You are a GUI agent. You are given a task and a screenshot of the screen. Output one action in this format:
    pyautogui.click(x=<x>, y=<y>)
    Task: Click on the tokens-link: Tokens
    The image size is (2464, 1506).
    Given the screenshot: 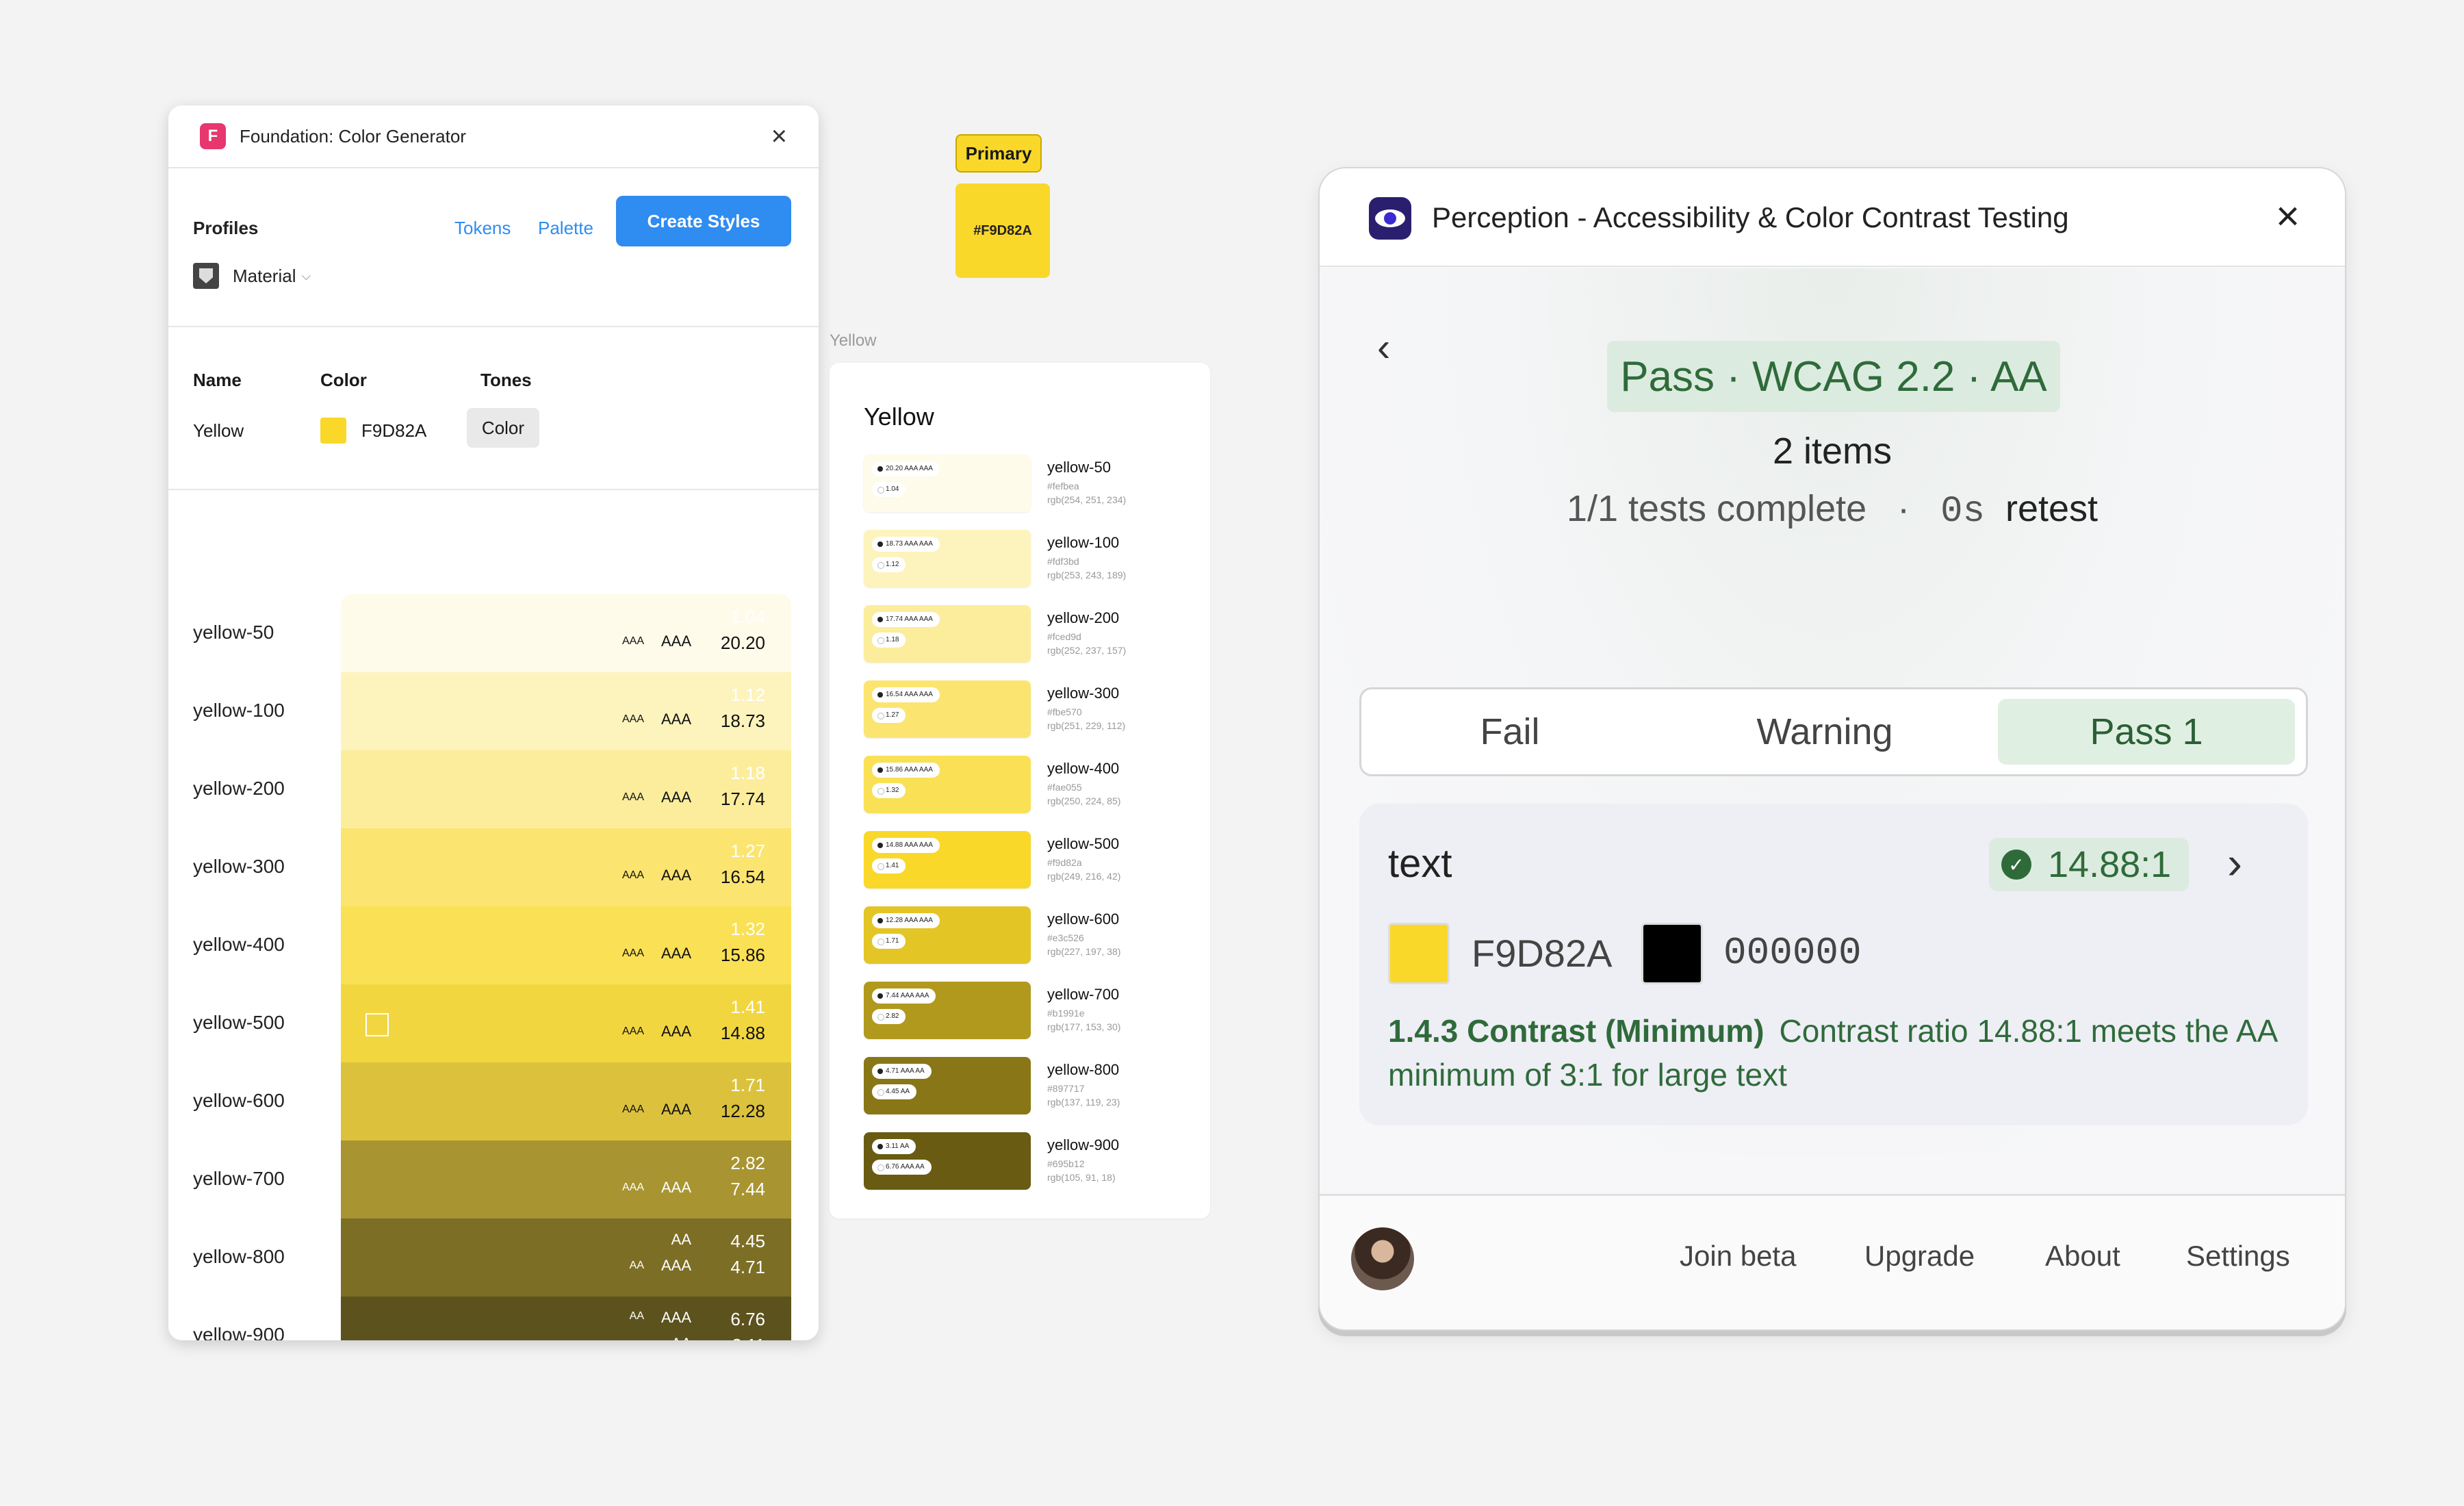 What is the action you would take?
    pyautogui.click(x=482, y=229)
    